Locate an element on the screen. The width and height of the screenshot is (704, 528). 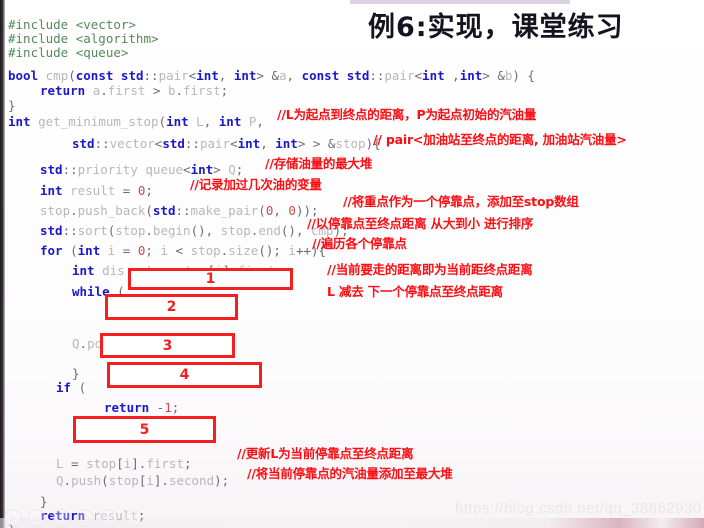
slide-toolbar: ⌖ ▷ ✎ ⎙ ⌕ ⋯ is located at coordinates (73, 518).